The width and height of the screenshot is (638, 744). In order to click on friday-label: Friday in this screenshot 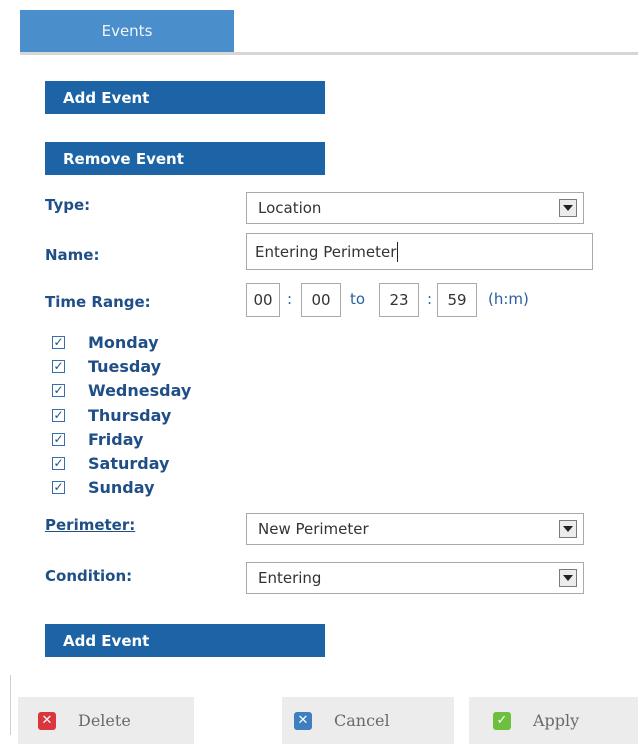, I will do `click(116, 439)`.